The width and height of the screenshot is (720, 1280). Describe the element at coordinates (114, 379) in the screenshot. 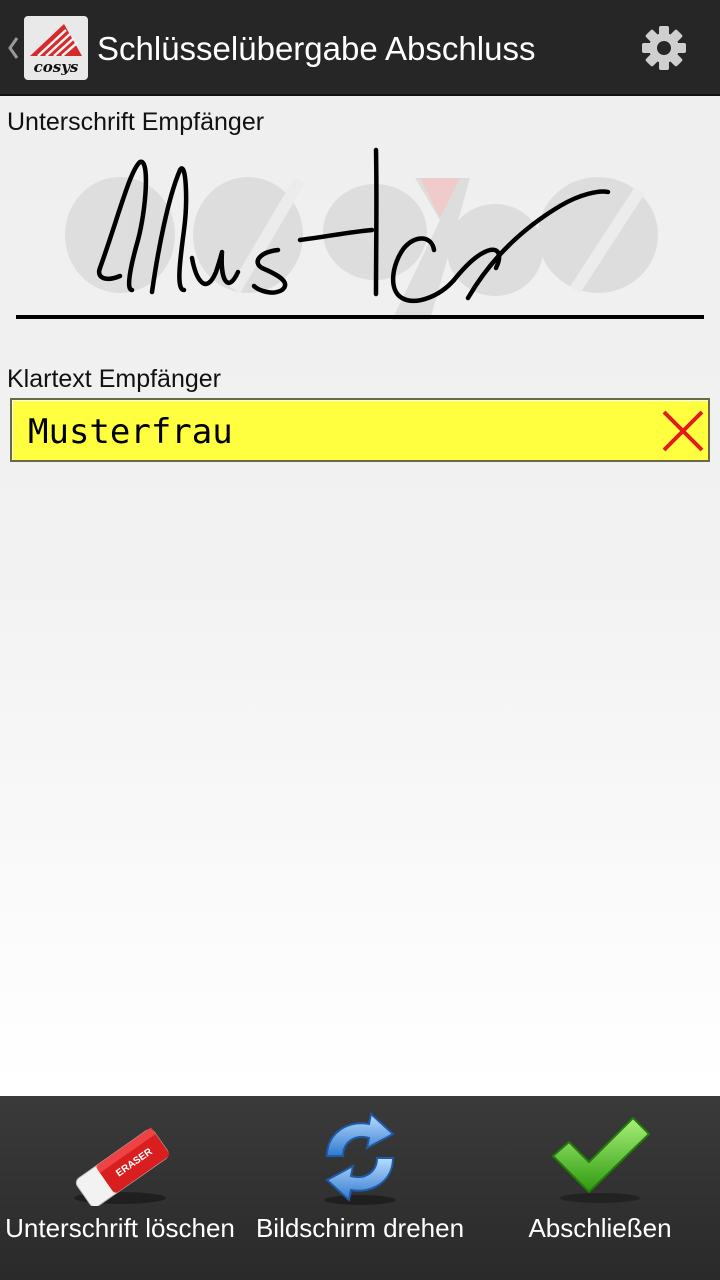

I see `clear-text-label: Klartext Empfänger` at that location.